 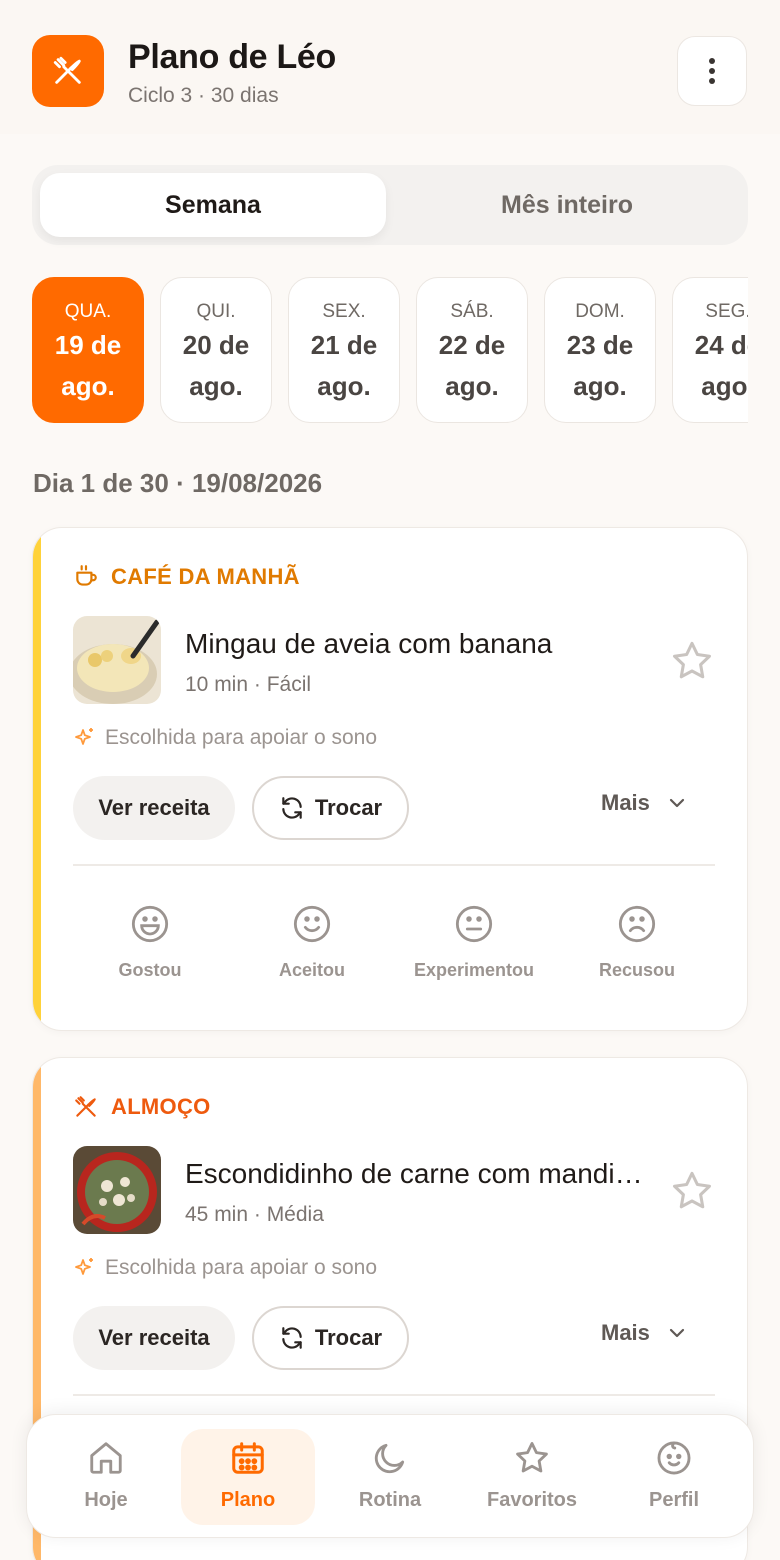 I want to click on nav-label: Favoritos, so click(x=532, y=1500).